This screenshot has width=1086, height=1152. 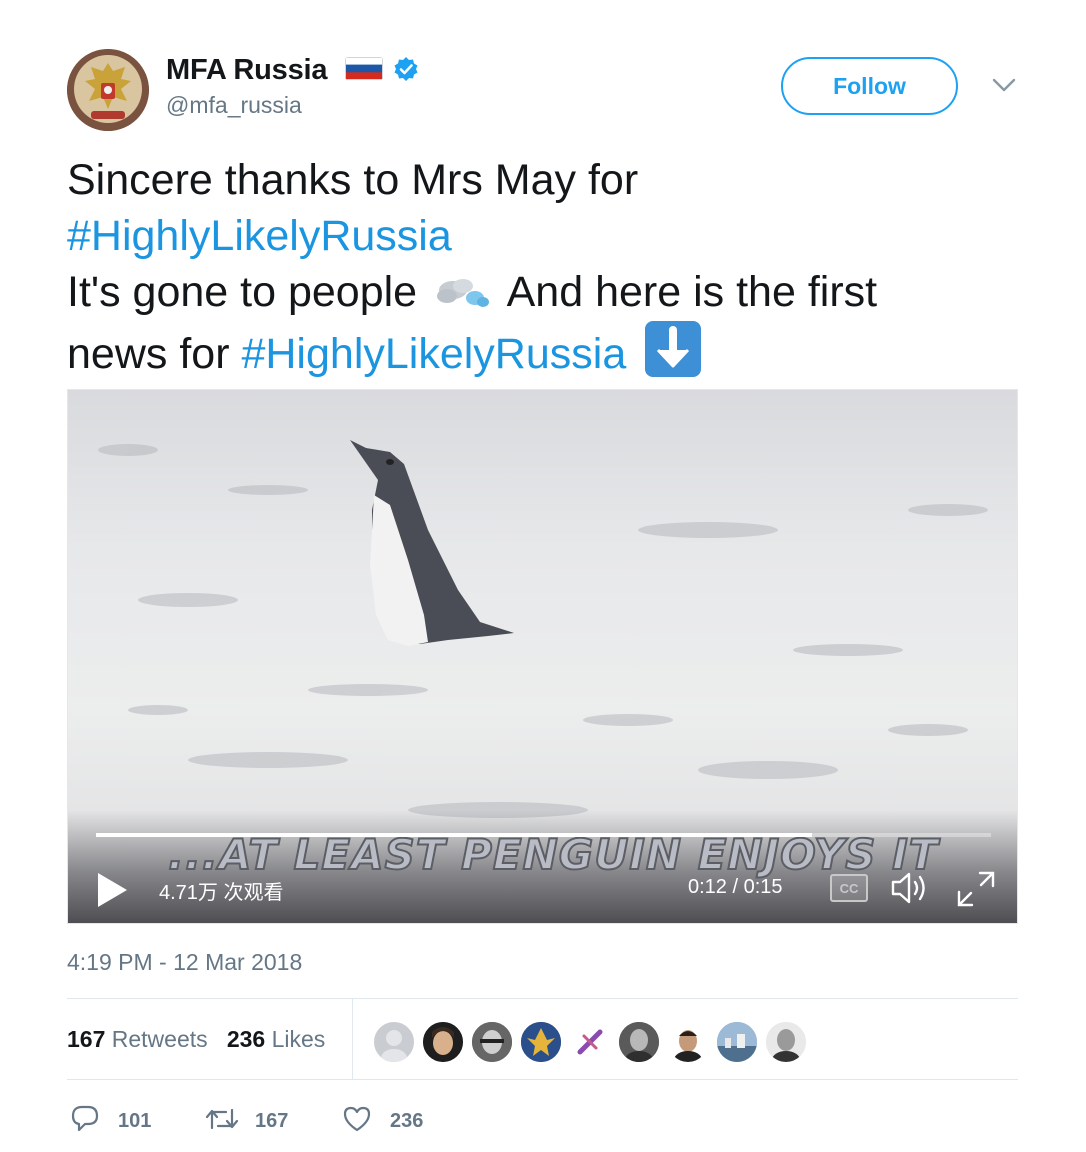 I want to click on volume-icon, so click(x=912, y=888).